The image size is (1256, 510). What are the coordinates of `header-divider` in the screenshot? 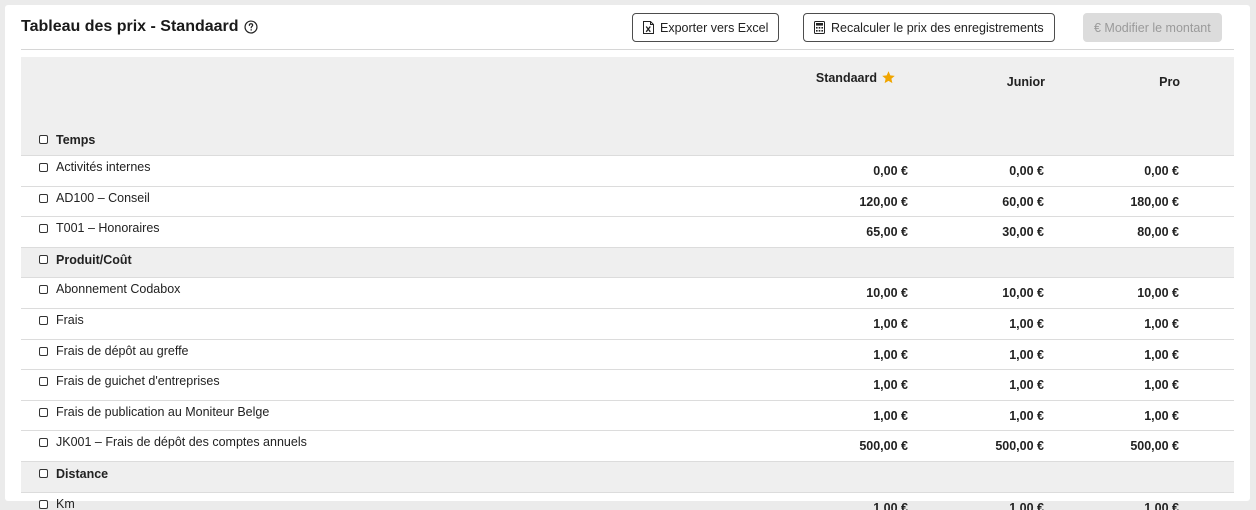 It's located at (627, 49).